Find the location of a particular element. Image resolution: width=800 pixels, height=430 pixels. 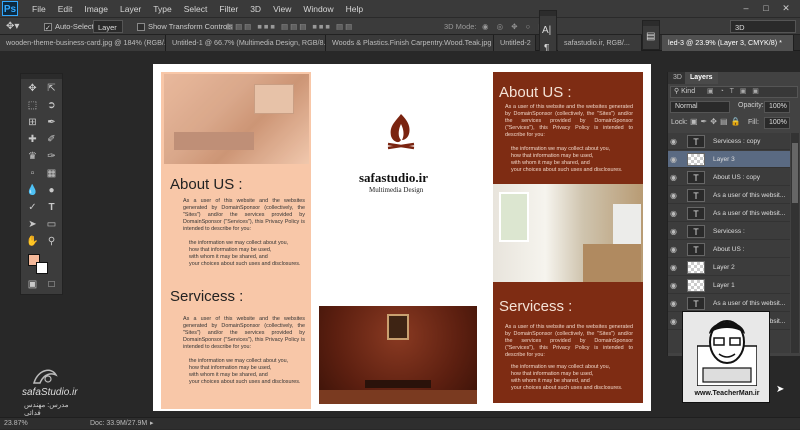

eyedropper-tool-icon: ✒ is located at coordinates (51, 122).